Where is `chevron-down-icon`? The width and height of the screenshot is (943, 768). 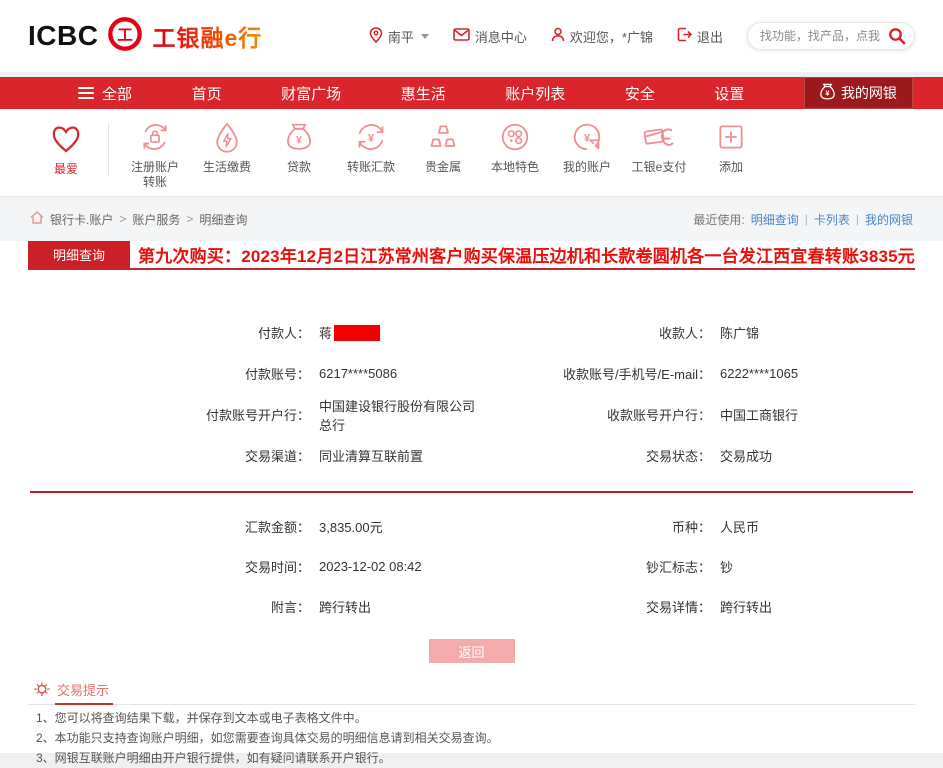
chevron-down-icon is located at coordinates (424, 36).